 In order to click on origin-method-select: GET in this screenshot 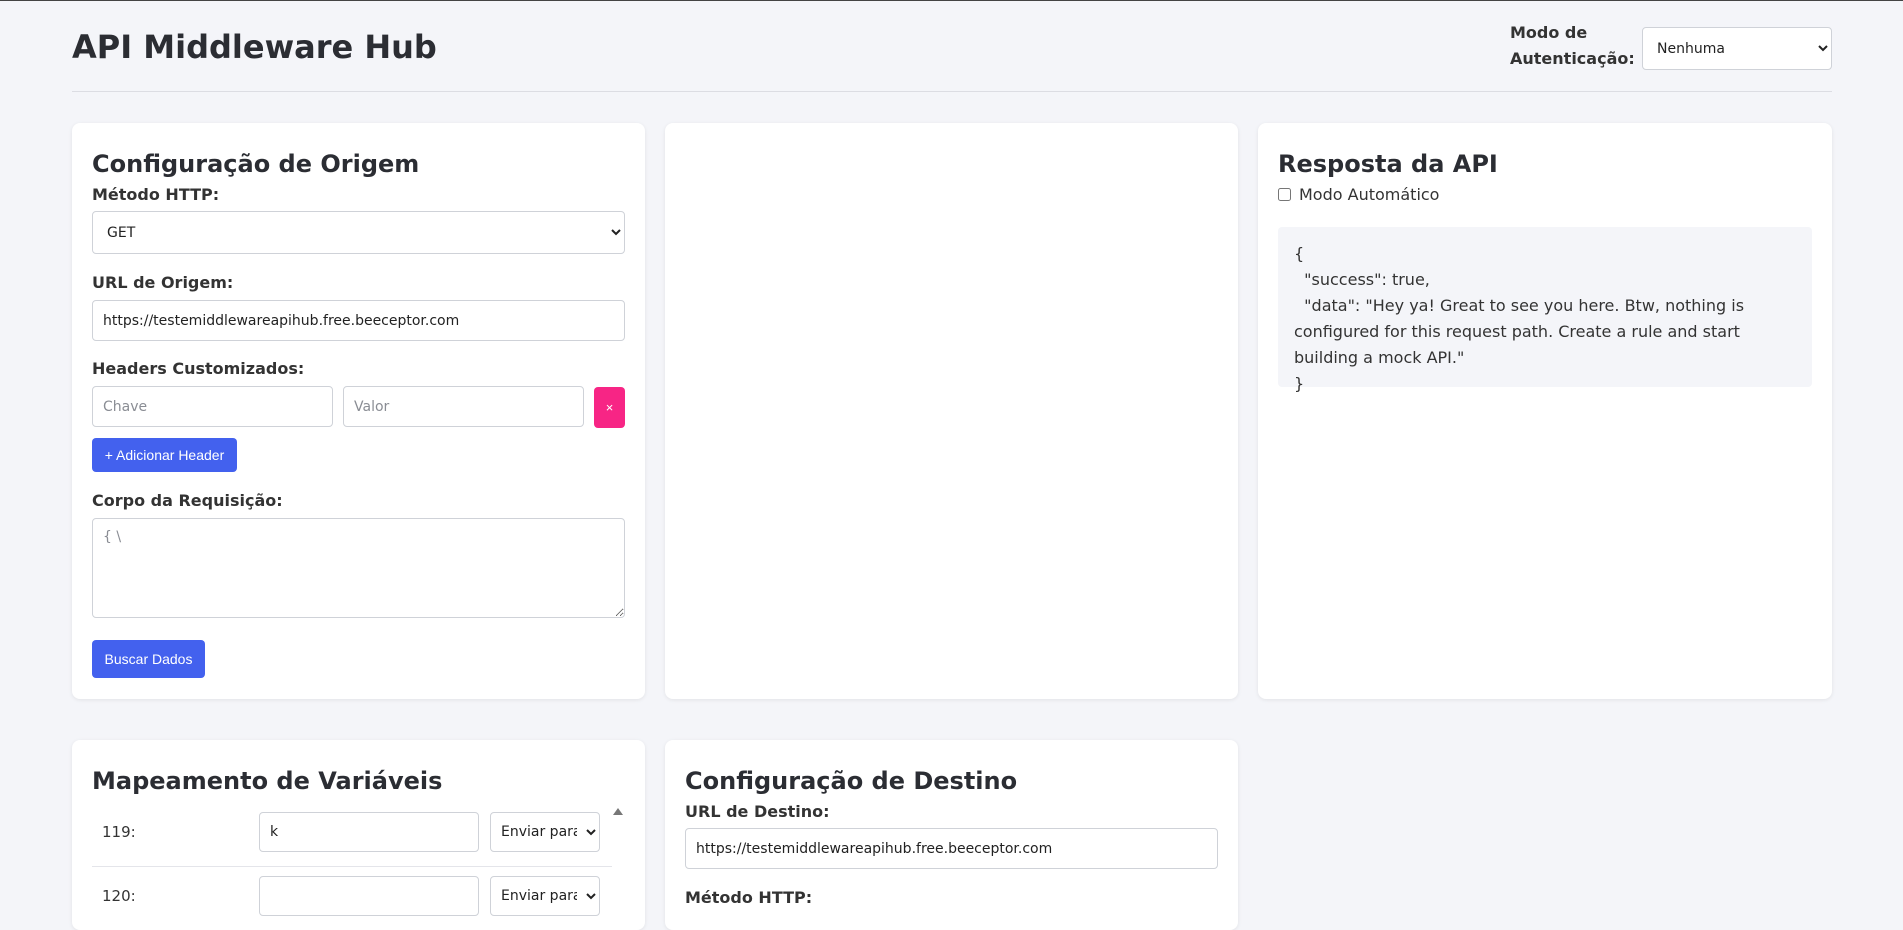, I will do `click(358, 232)`.